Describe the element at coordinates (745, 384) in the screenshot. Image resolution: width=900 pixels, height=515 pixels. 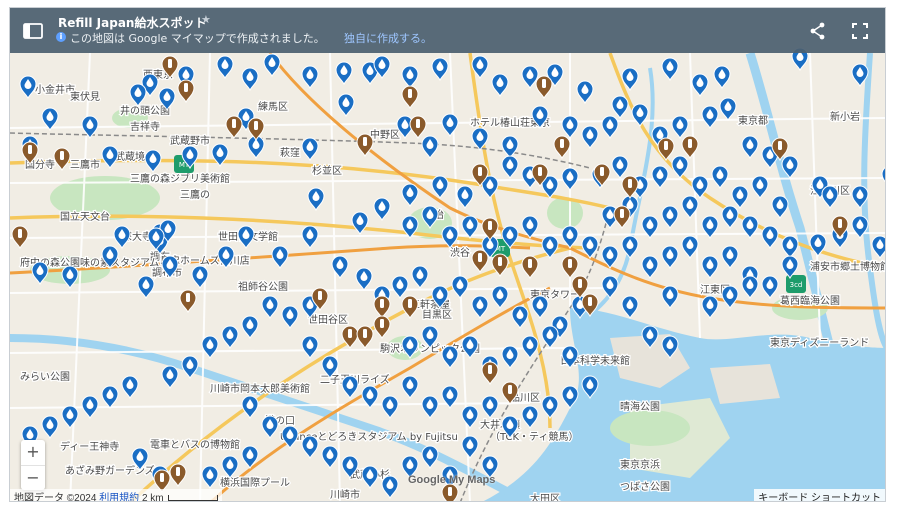
I see `reclaimed-land` at that location.